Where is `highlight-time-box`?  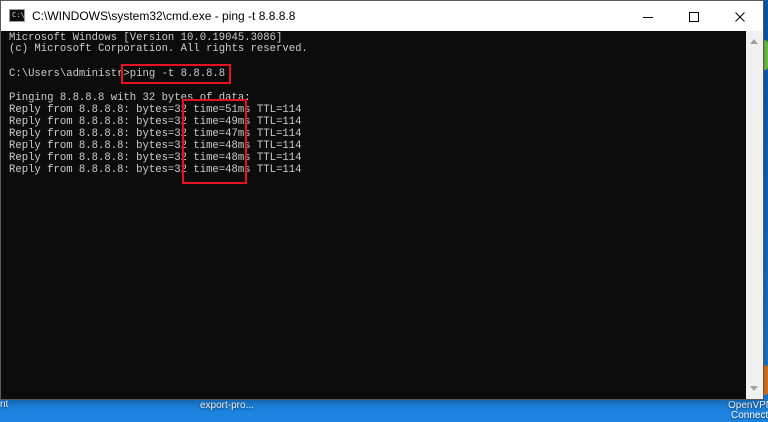
highlight-time-box is located at coordinates (214, 141).